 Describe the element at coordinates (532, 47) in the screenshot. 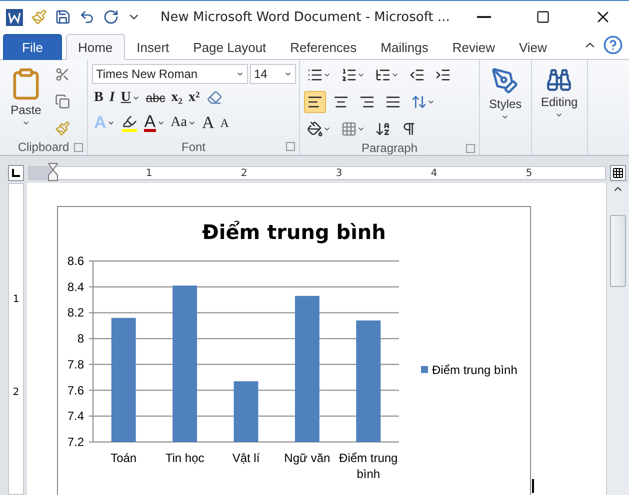

I see `ribbon-tab: View` at that location.